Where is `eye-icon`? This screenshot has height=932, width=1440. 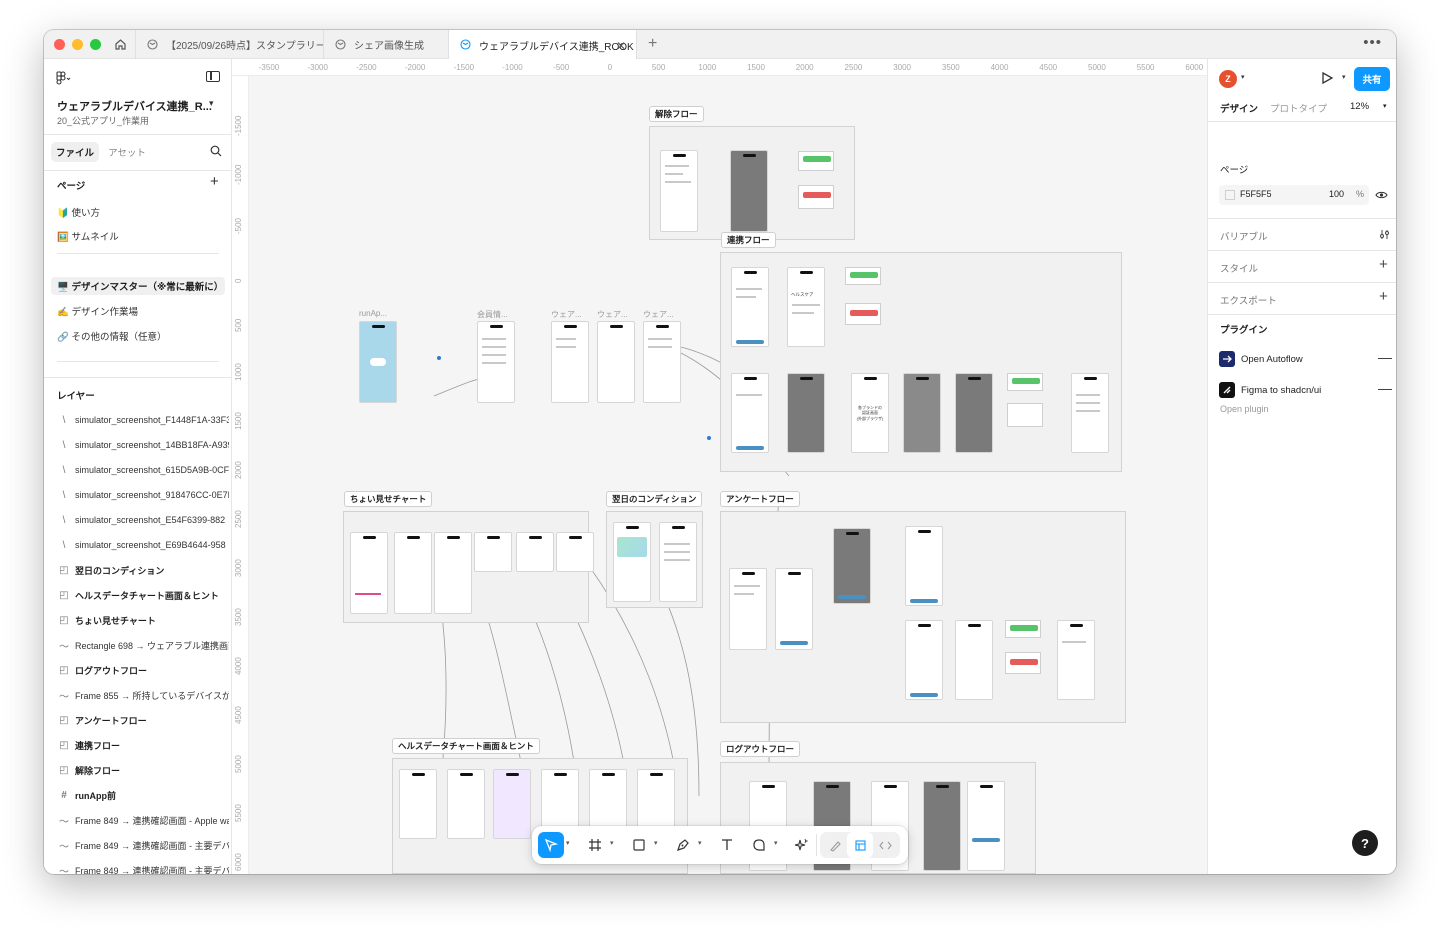 eye-icon is located at coordinates (1381, 195).